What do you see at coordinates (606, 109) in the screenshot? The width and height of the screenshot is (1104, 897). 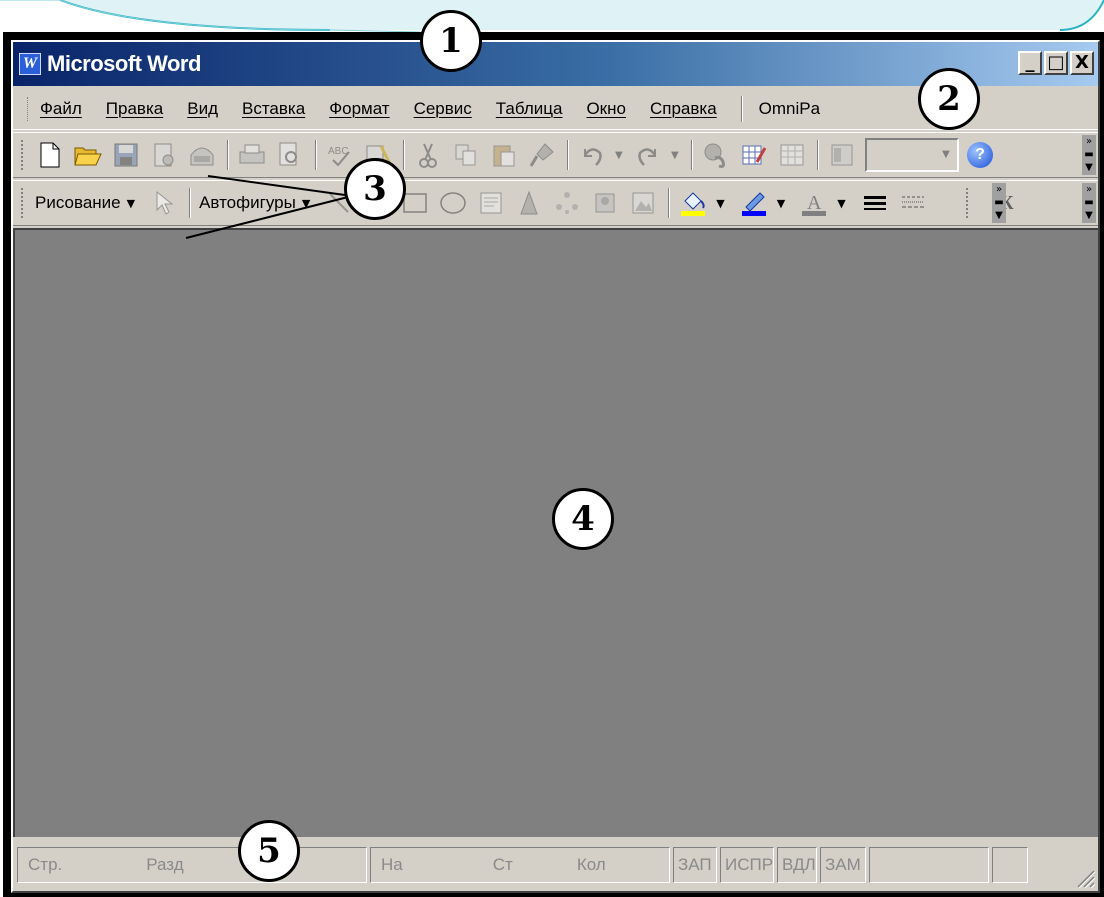 I see `menu-window: Окно` at bounding box center [606, 109].